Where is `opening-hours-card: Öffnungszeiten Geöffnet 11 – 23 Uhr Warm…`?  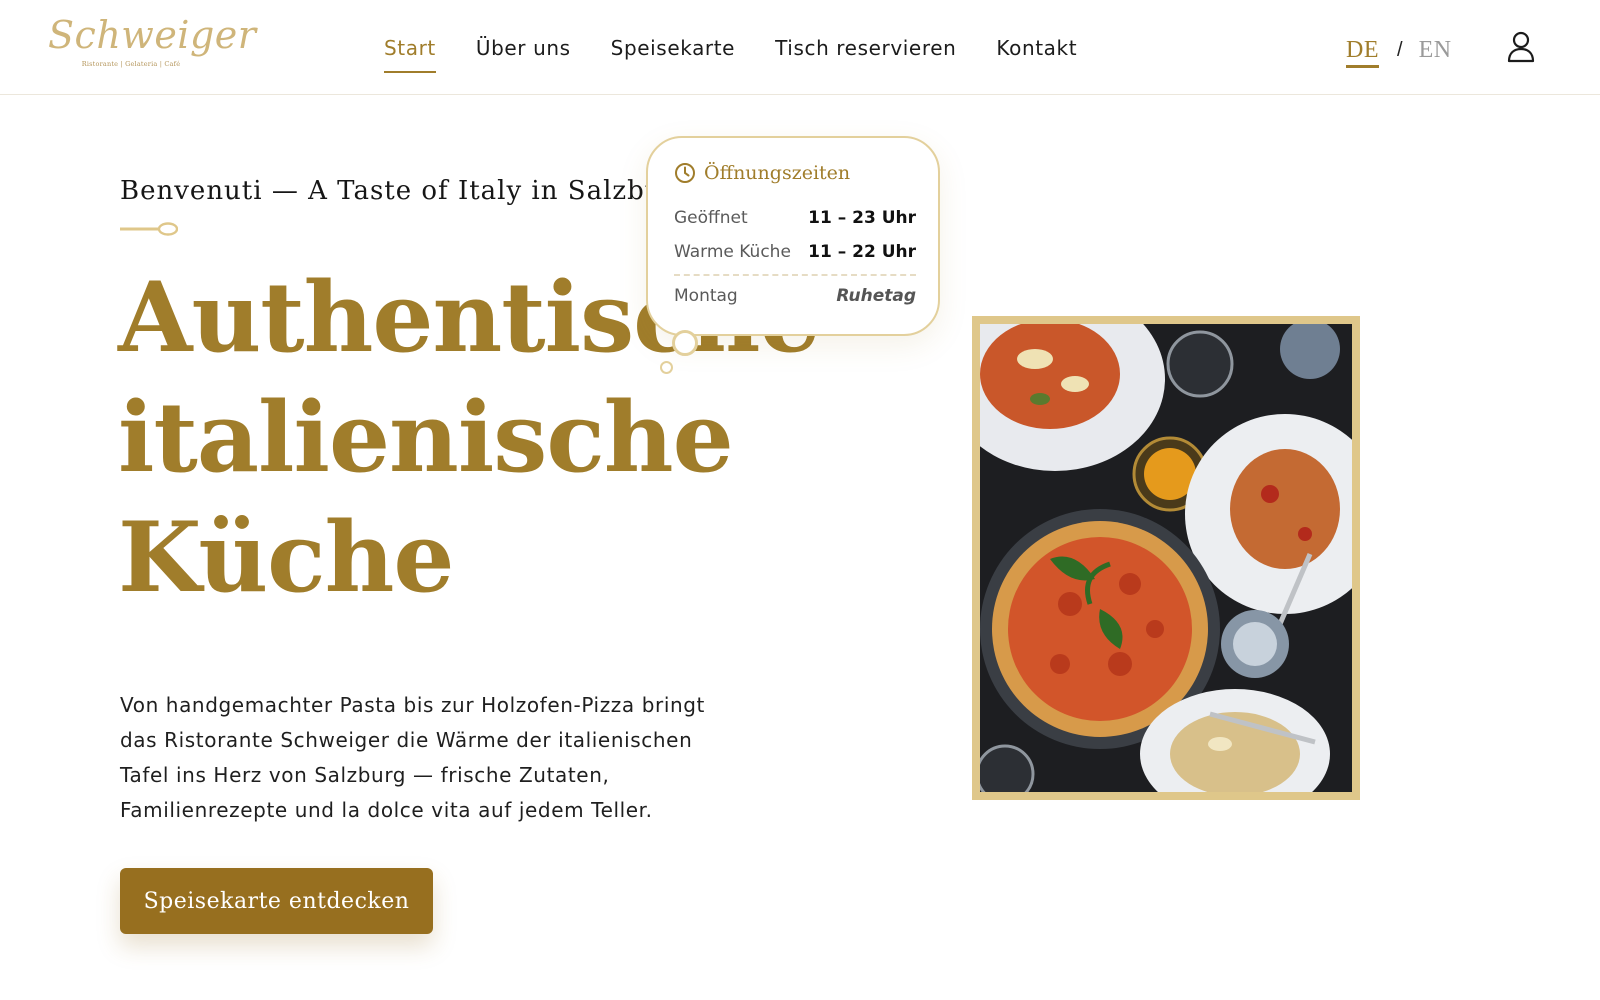
opening-hours-card: Öffnungszeiten Geöffnet 11 – 23 Uhr Warm… is located at coordinates (793, 236).